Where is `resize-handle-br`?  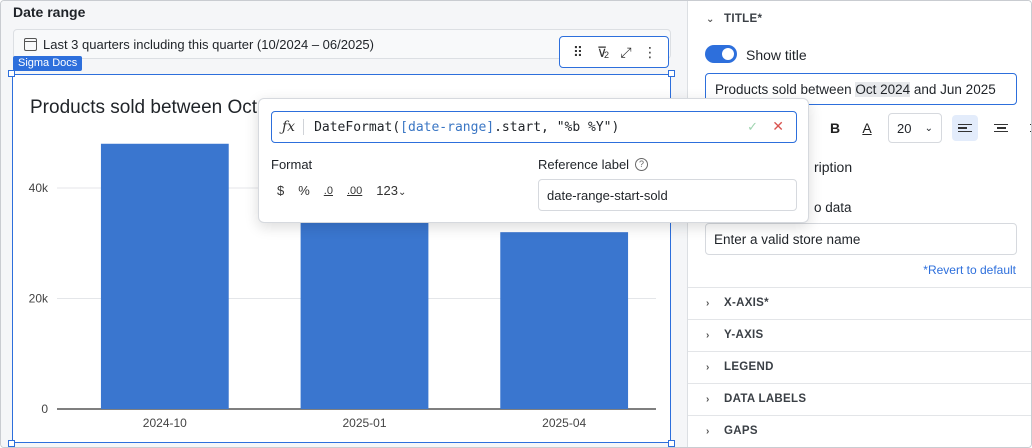 resize-handle-br is located at coordinates (671, 443).